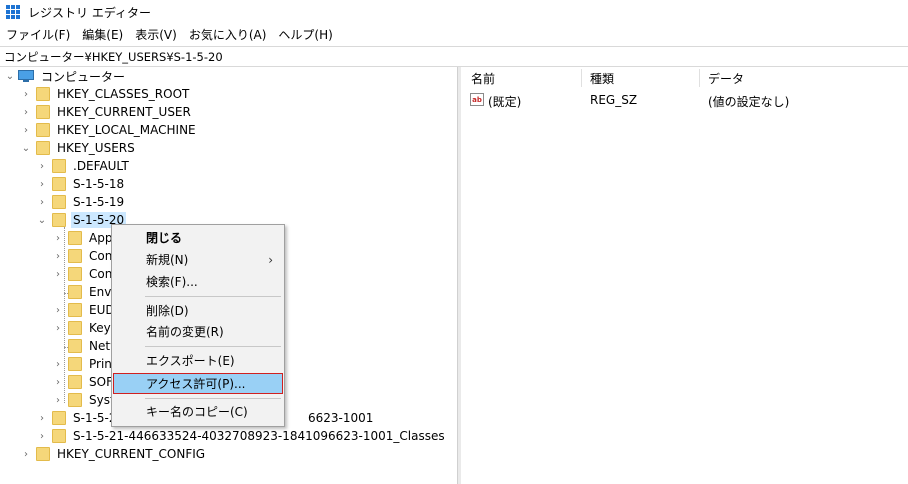  Describe the element at coordinates (38, 35) in the screenshot. I see `menu-file: ファイル(F)` at that location.